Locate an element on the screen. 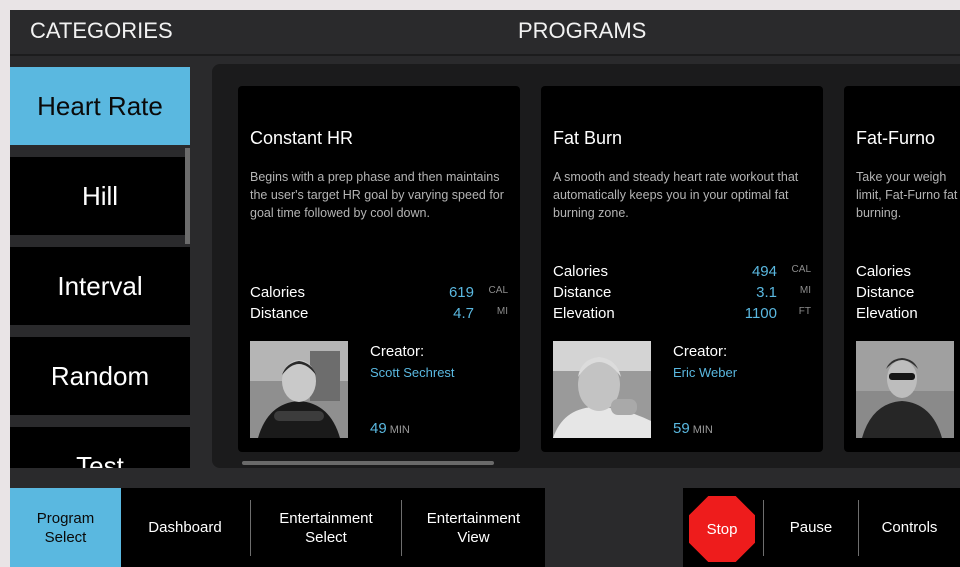  category-hill: Hill is located at coordinates (100, 196).